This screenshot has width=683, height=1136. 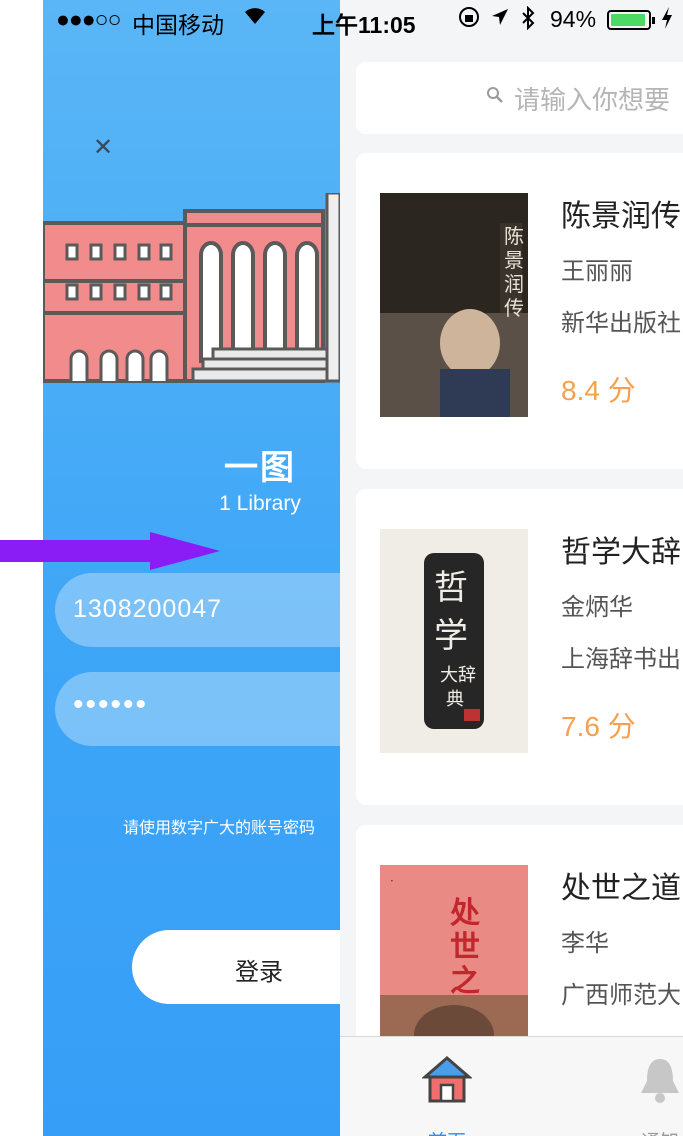 What do you see at coordinates (111, 704) in the screenshot?
I see `password-value: ••••••` at bounding box center [111, 704].